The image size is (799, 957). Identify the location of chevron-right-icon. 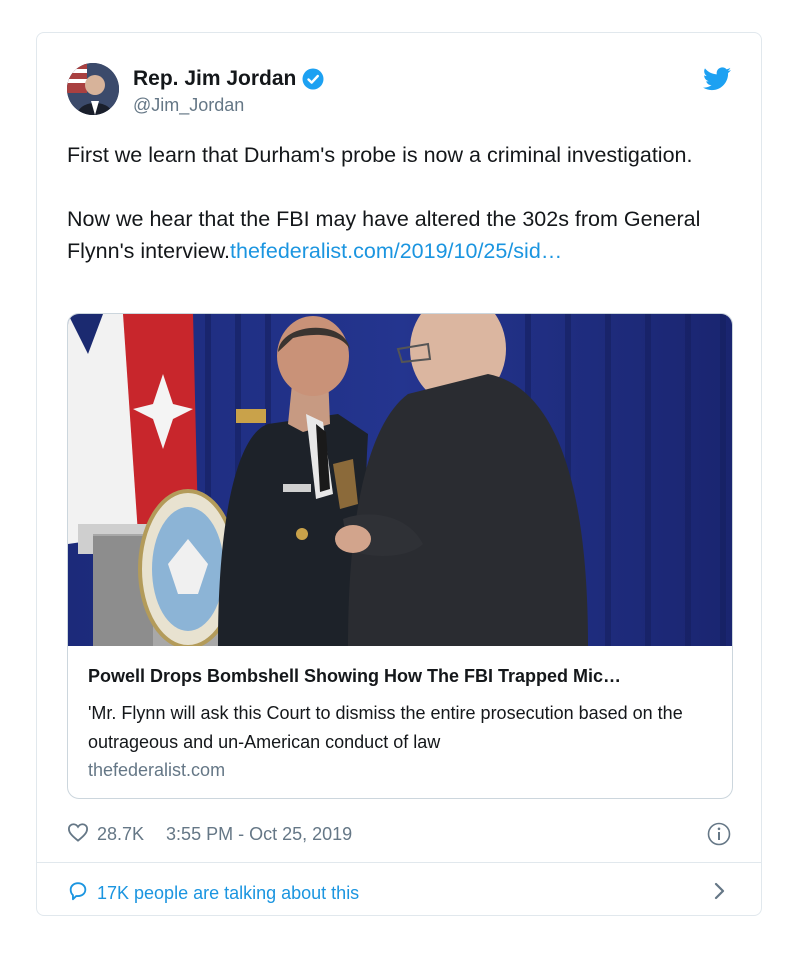
(720, 891).